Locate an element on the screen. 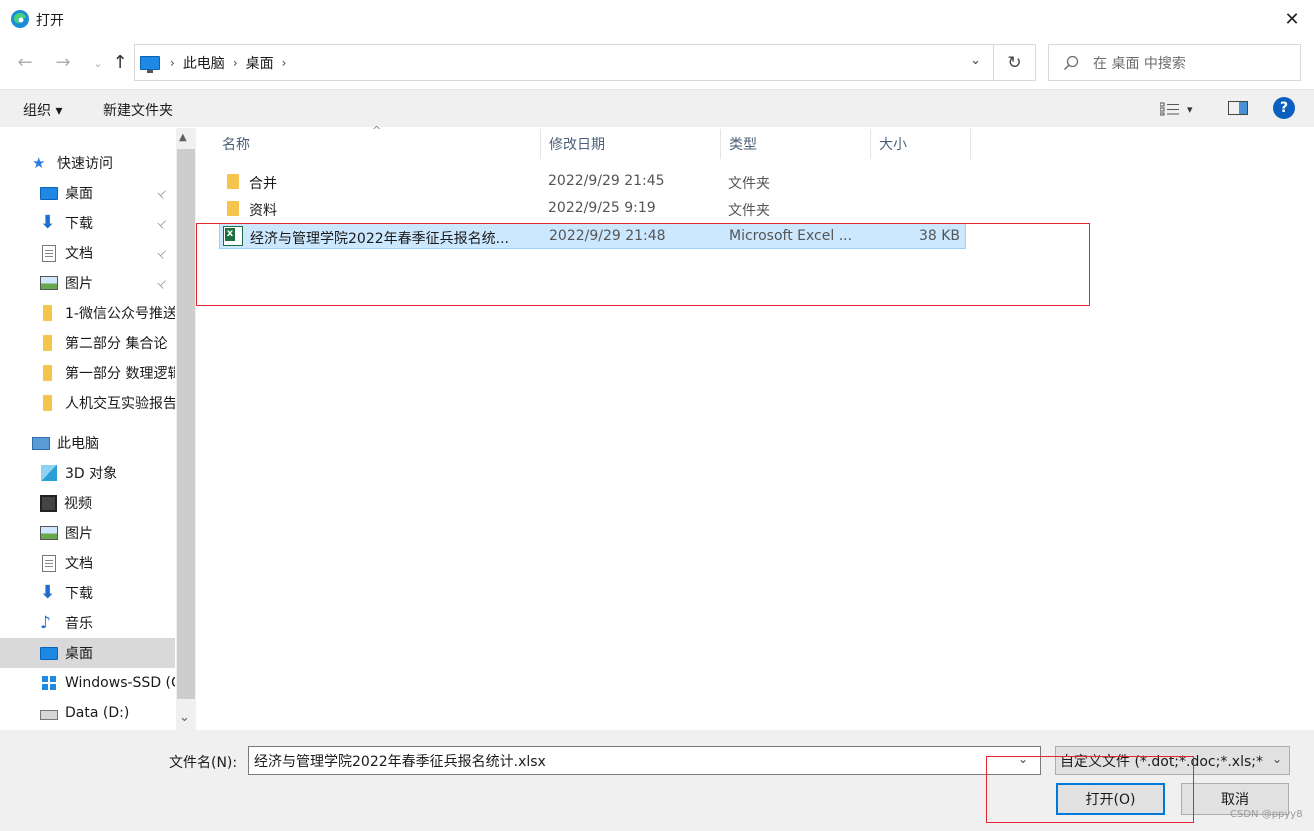 The image size is (1314, 831). column-header-date: 修改日期 is located at coordinates (631, 144).